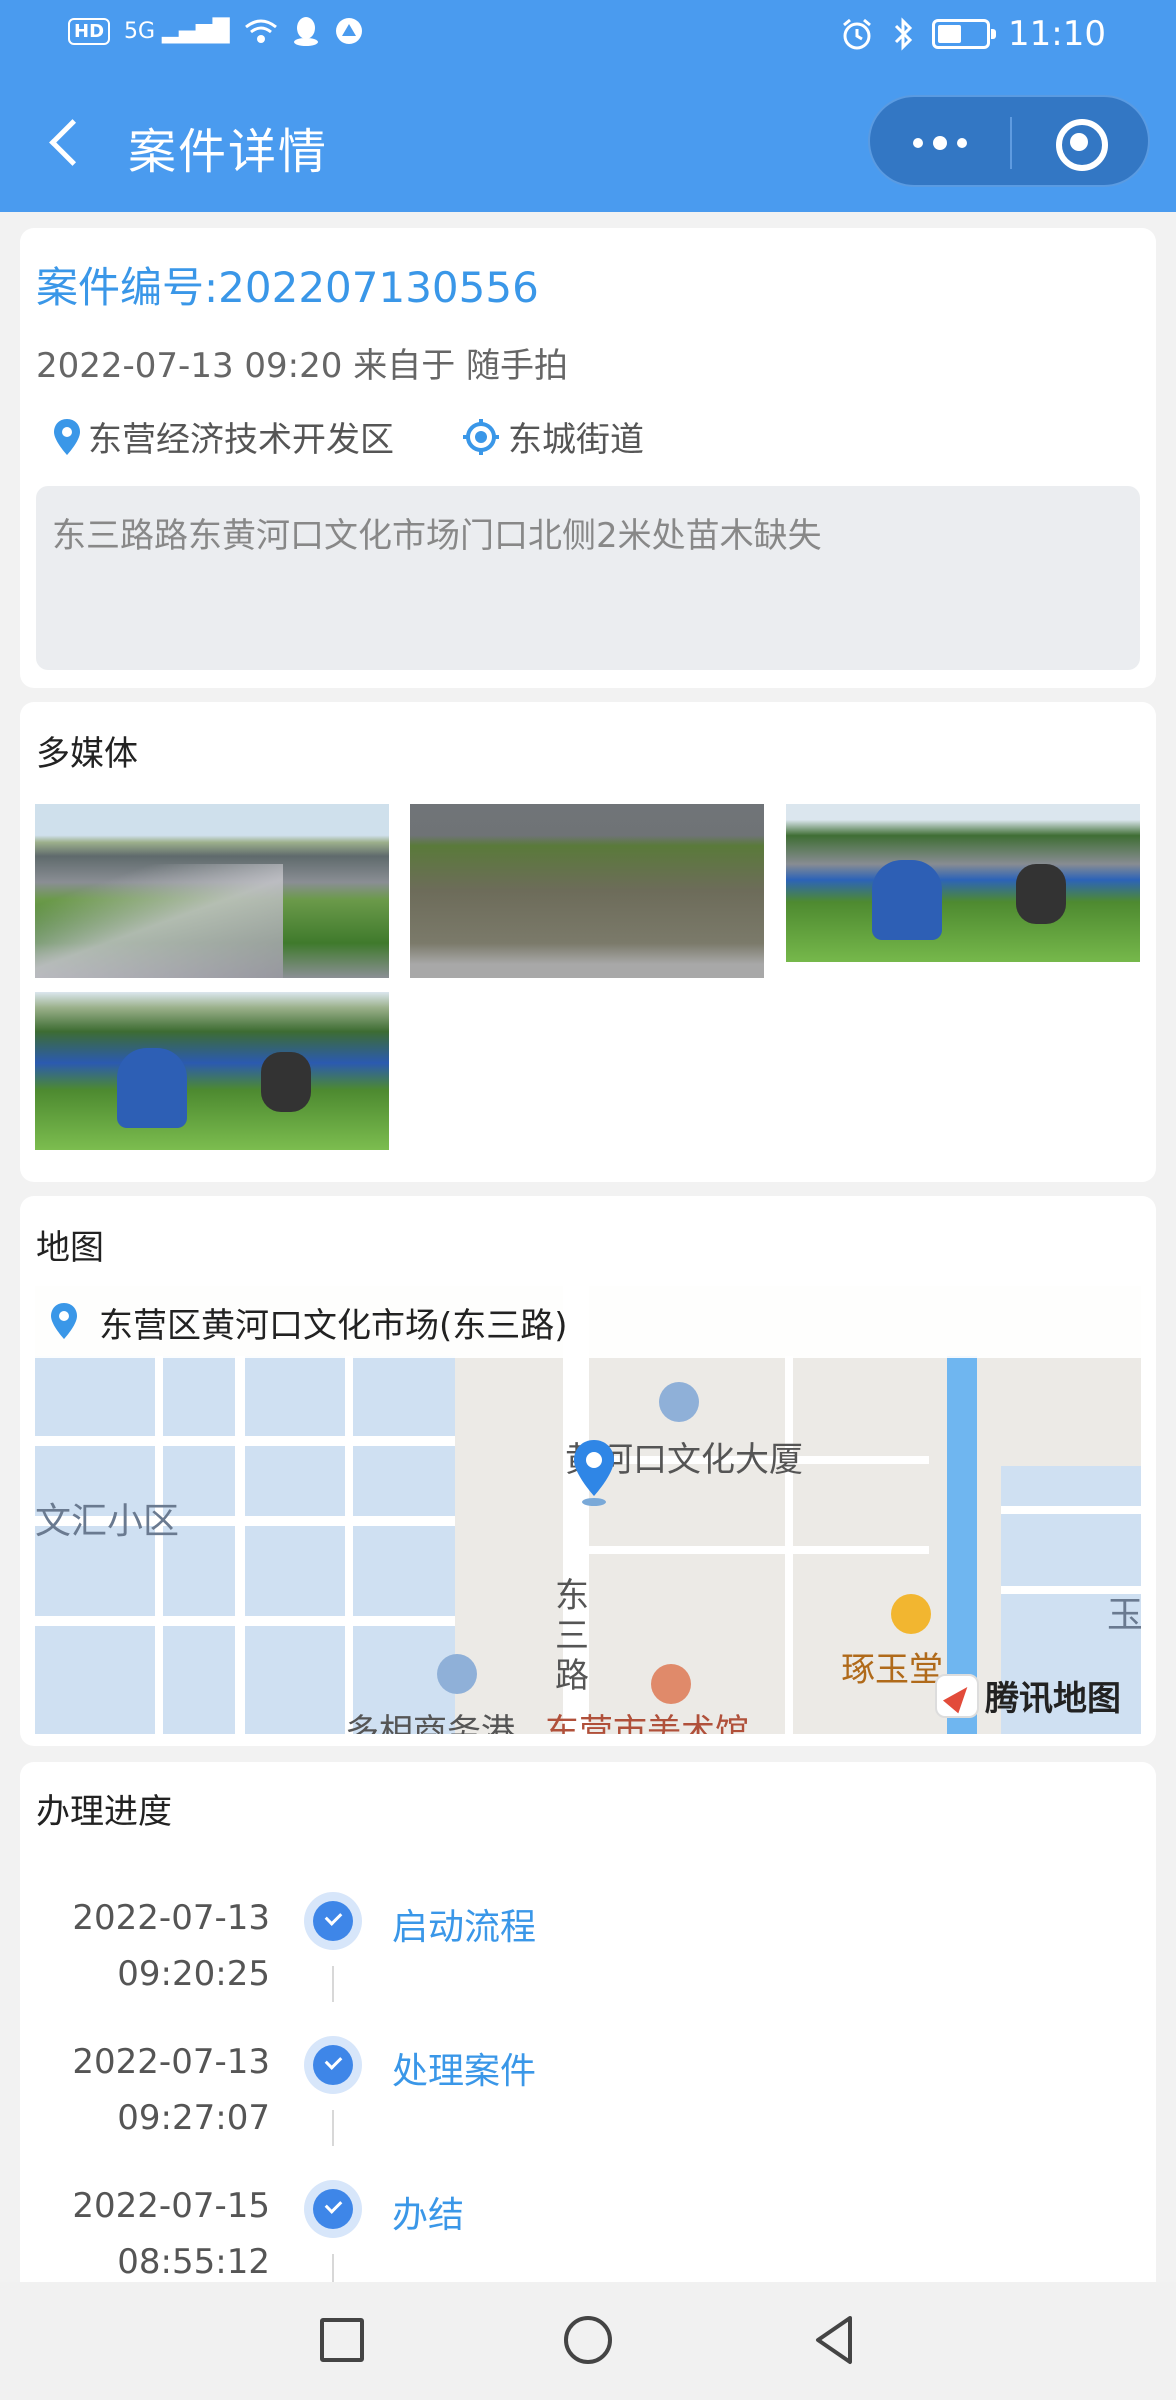  What do you see at coordinates (464, 1924) in the screenshot?
I see `step-label: 启动流程` at bounding box center [464, 1924].